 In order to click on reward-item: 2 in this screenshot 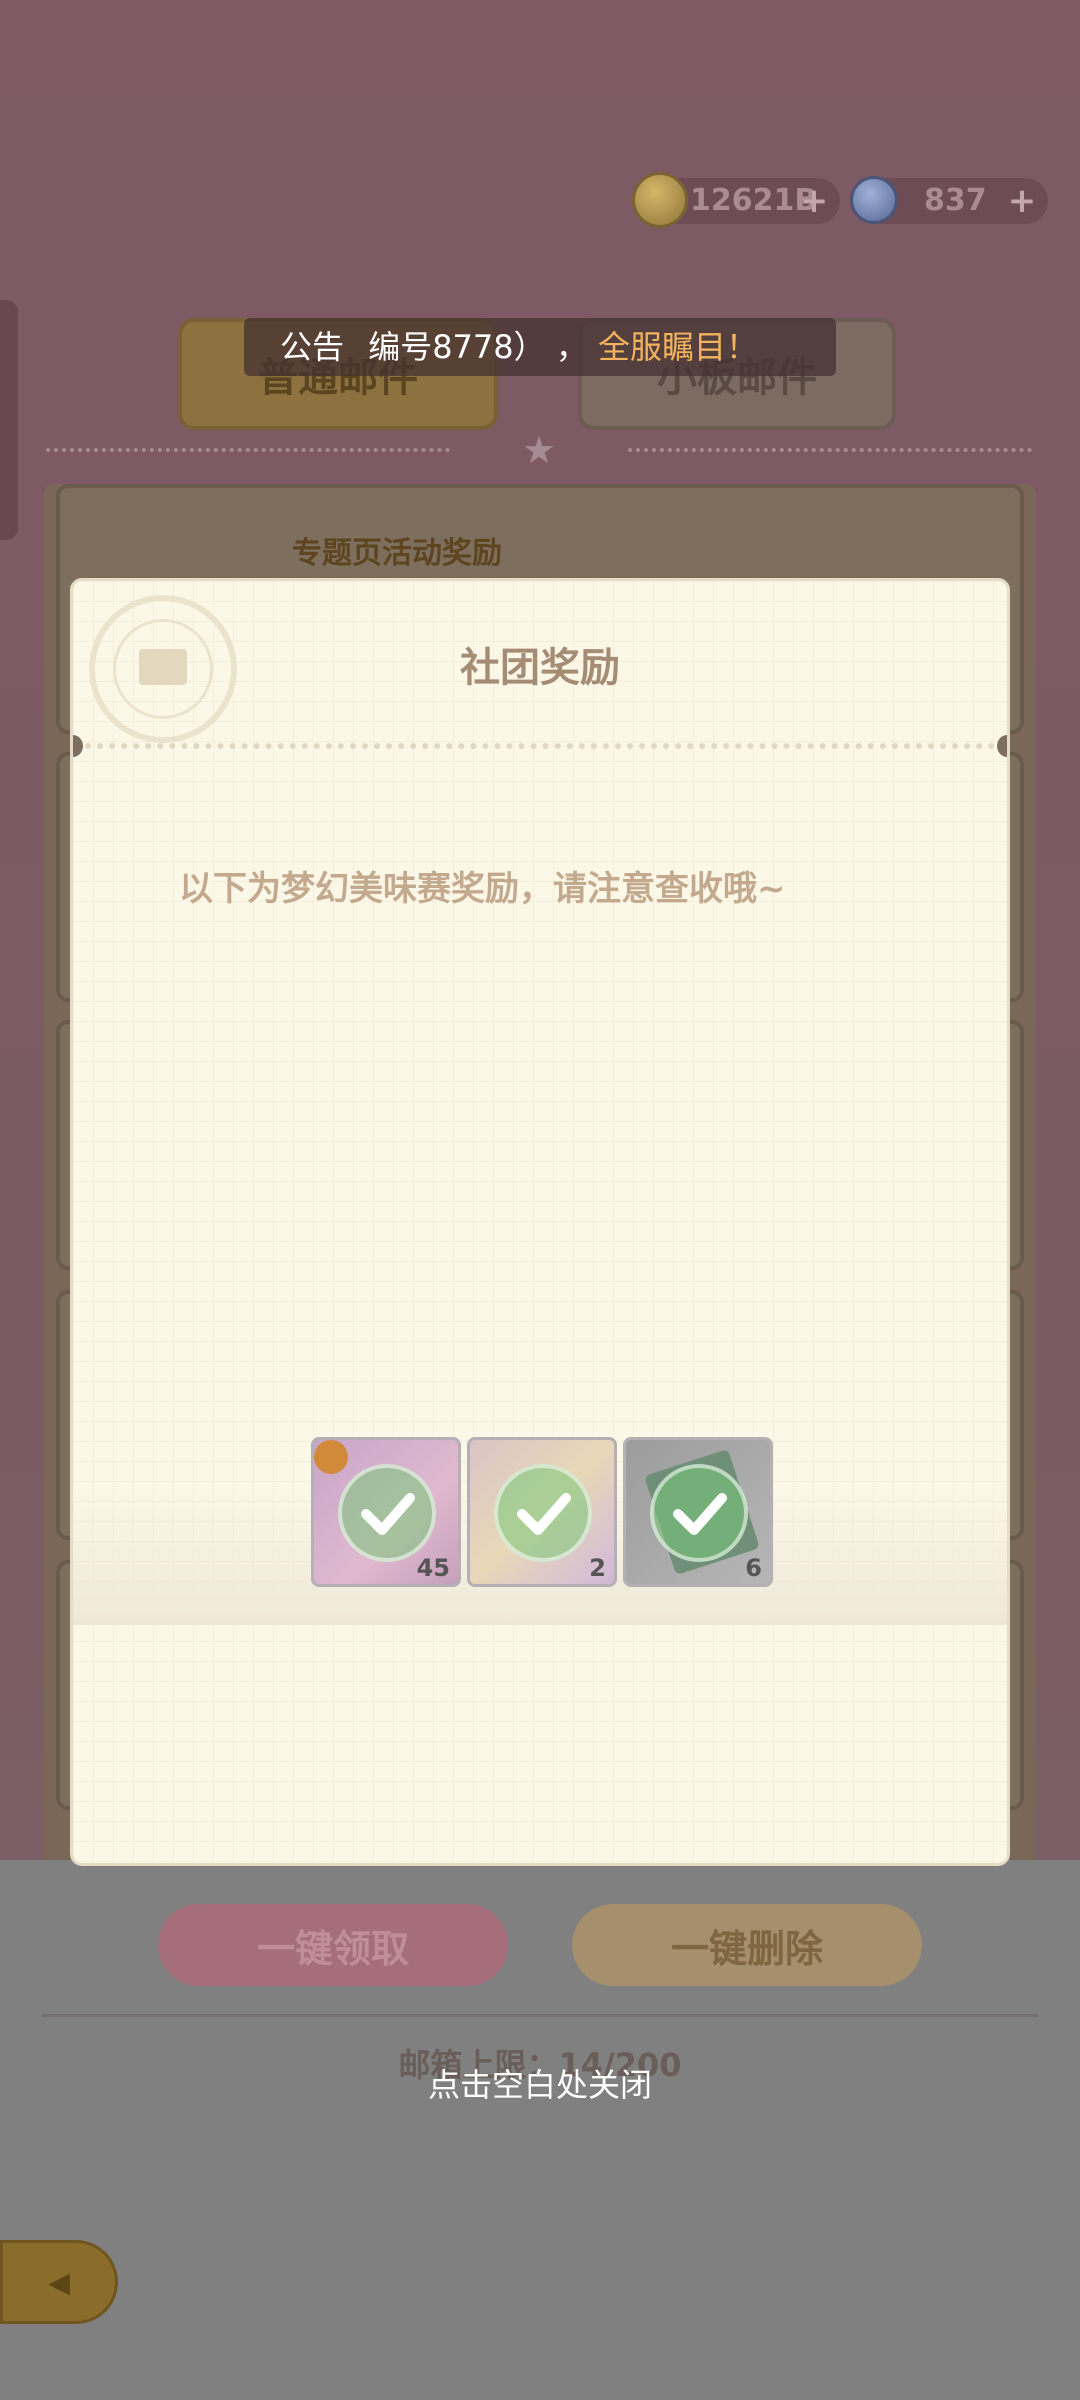, I will do `click(542, 1512)`.